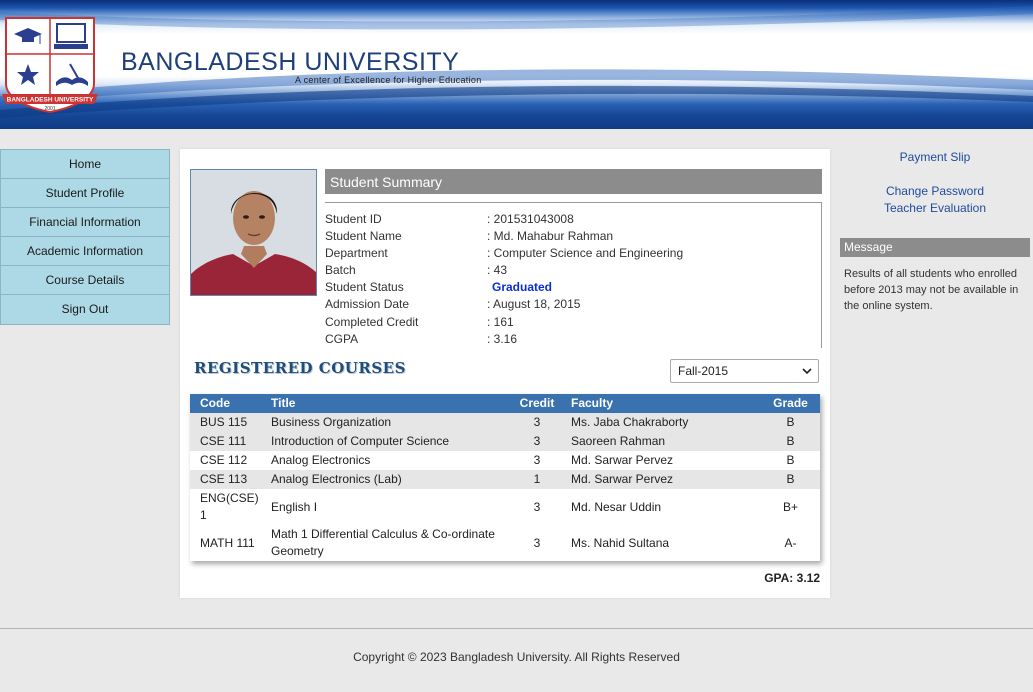 This screenshot has width=1033, height=692. I want to click on info-label: Completed Credit, so click(372, 322).